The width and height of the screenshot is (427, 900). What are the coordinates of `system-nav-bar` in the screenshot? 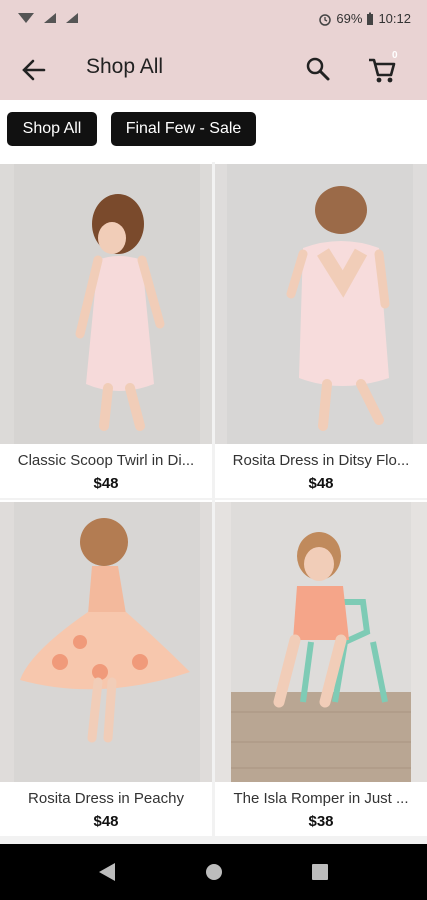 It's located at (213, 872).